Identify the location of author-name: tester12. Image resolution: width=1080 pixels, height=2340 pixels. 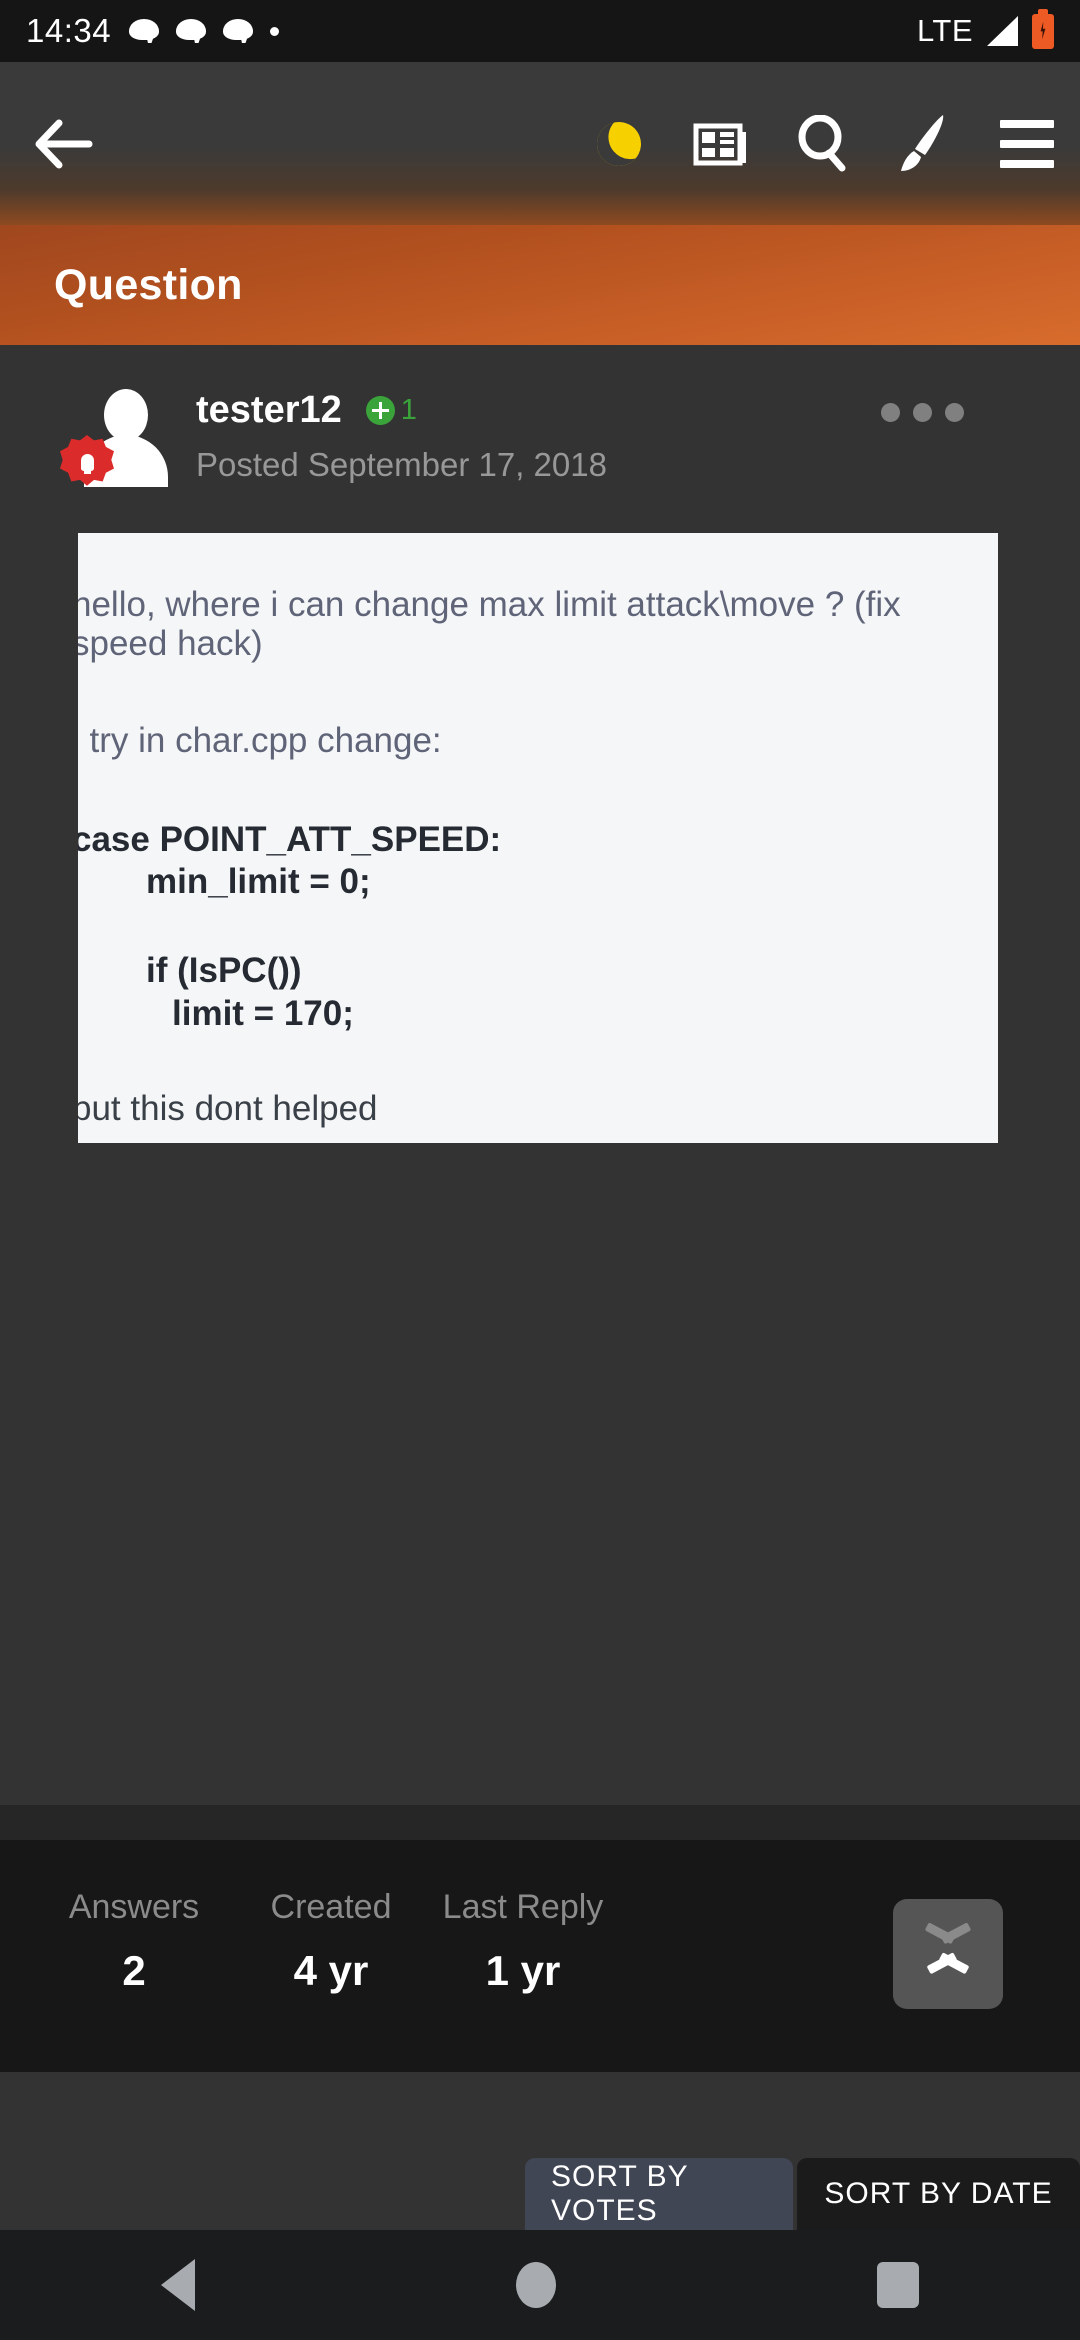
(269, 410).